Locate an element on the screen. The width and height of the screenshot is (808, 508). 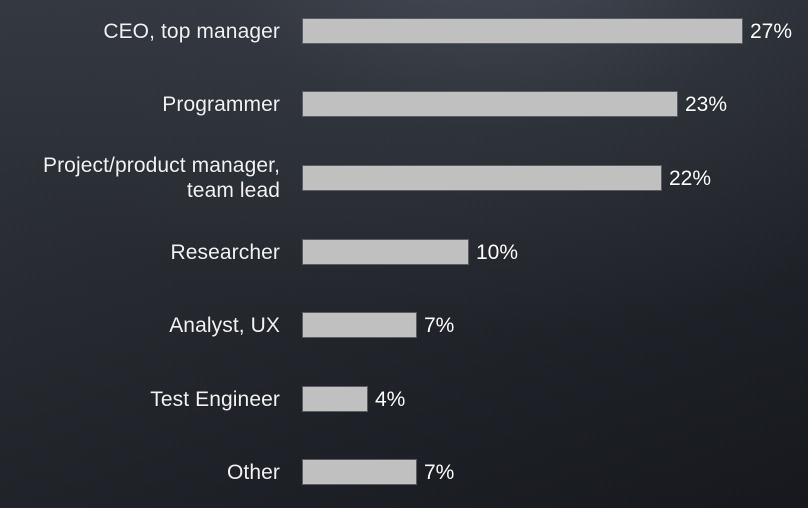
bar-container: 10% is located at coordinates (410, 252).